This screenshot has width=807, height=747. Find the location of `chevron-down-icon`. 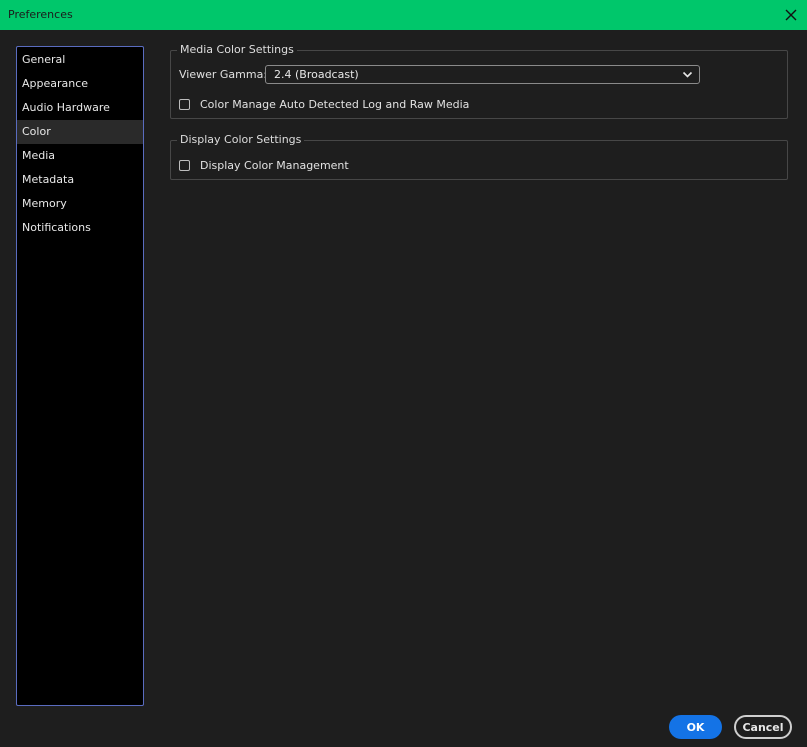

chevron-down-icon is located at coordinates (687, 74).